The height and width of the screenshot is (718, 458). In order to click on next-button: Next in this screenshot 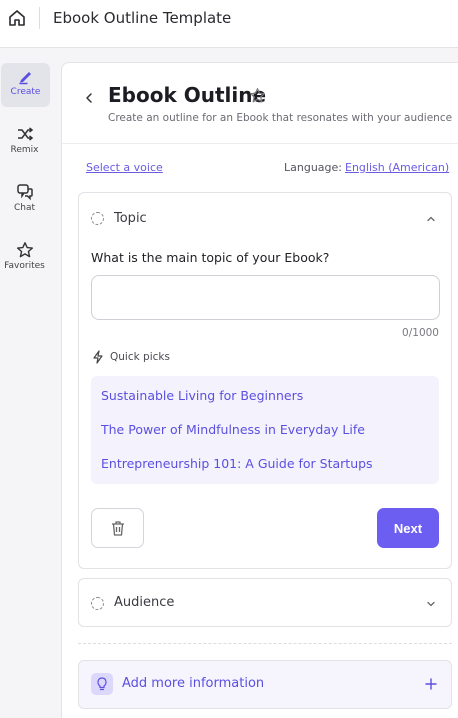, I will do `click(408, 528)`.